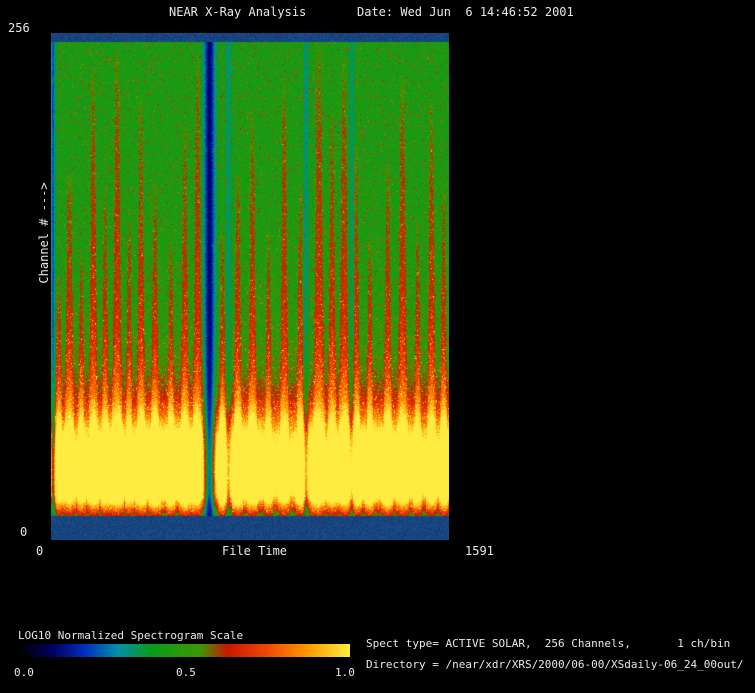 The image size is (755, 693). I want to click on x-axis-label: File Time, so click(255, 551).